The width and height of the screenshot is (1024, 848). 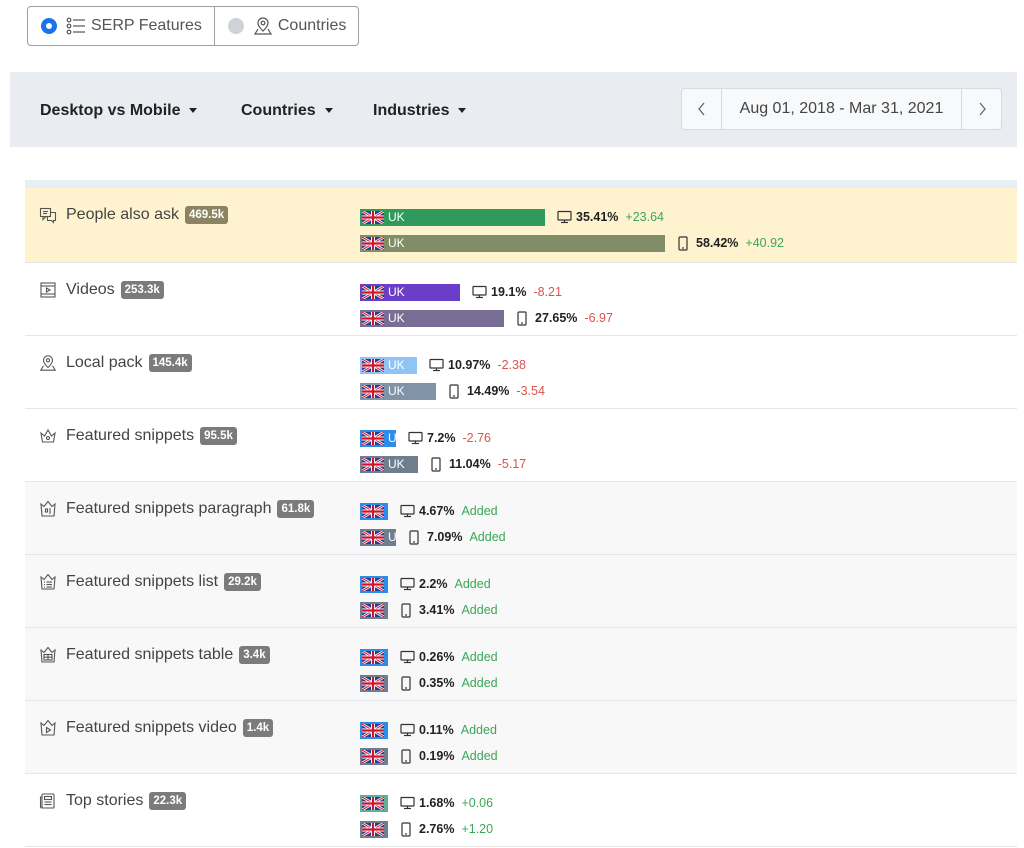 What do you see at coordinates (48, 290) in the screenshot?
I see `video-icon` at bounding box center [48, 290].